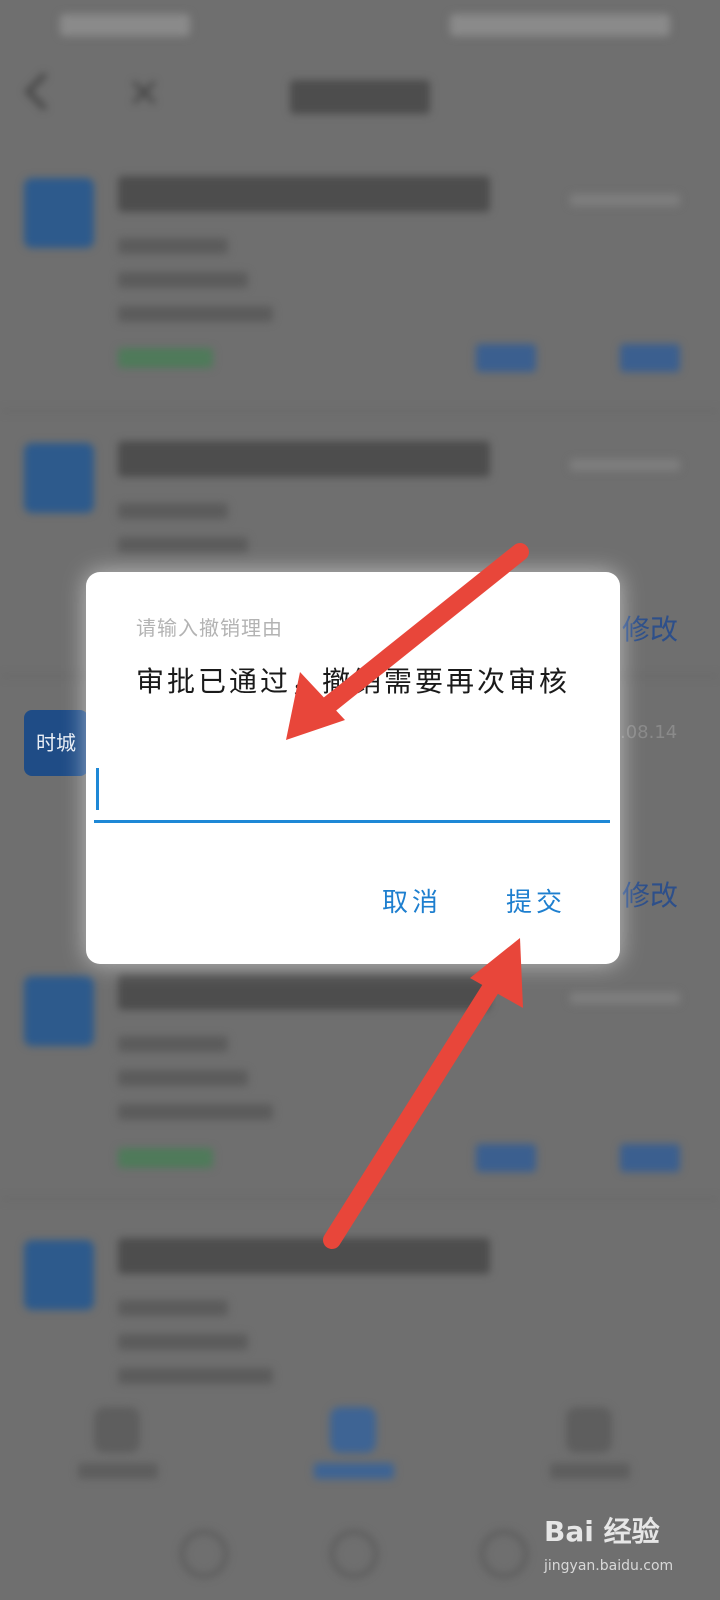 The width and height of the screenshot is (720, 1600). What do you see at coordinates (649, 732) in the screenshot?
I see `item-date: .08.14` at bounding box center [649, 732].